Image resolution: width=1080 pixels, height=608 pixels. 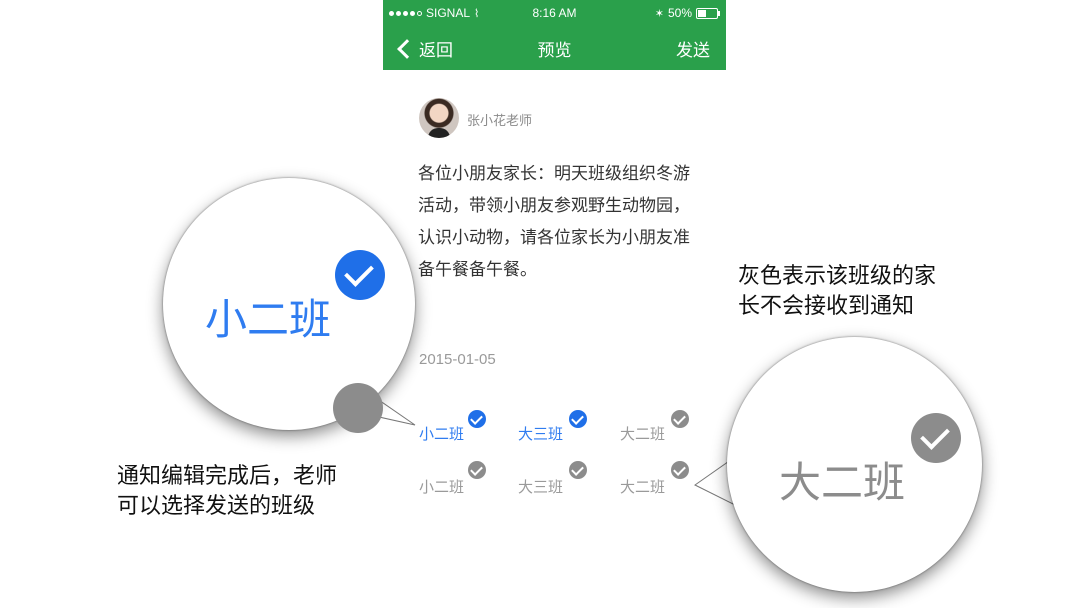 I want to click on navigation-bar: 返回 预览 发送, so click(x=554, y=48).